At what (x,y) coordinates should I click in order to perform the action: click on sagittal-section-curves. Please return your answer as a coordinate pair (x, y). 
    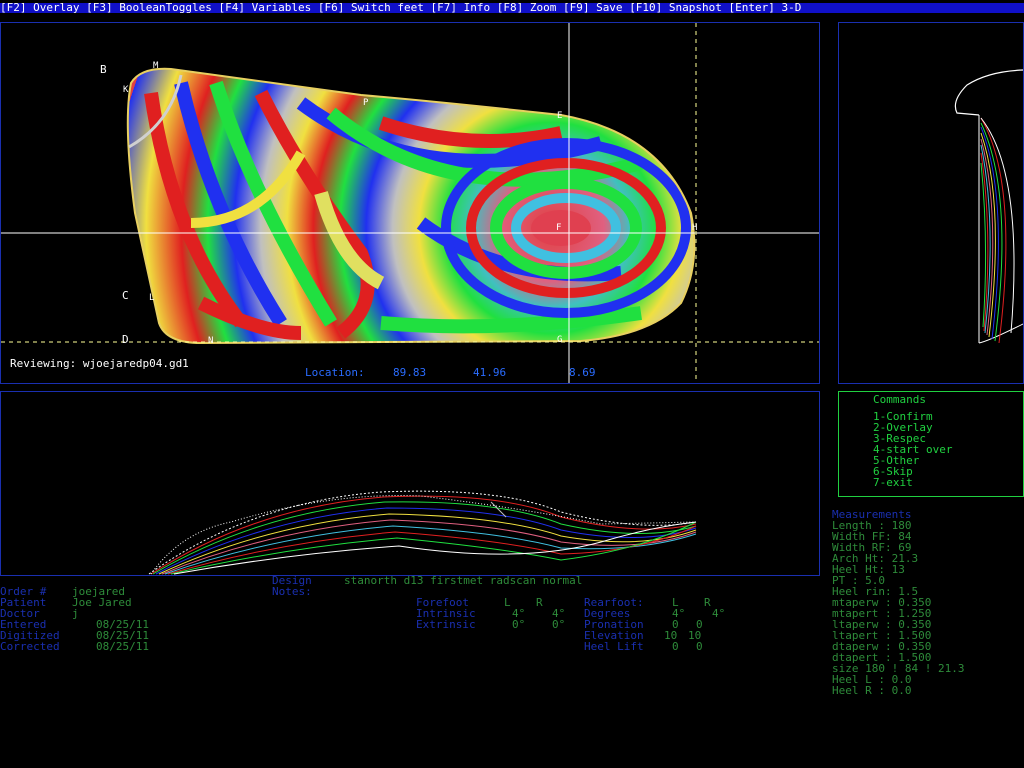
    Looking at the image, I should click on (422, 532).